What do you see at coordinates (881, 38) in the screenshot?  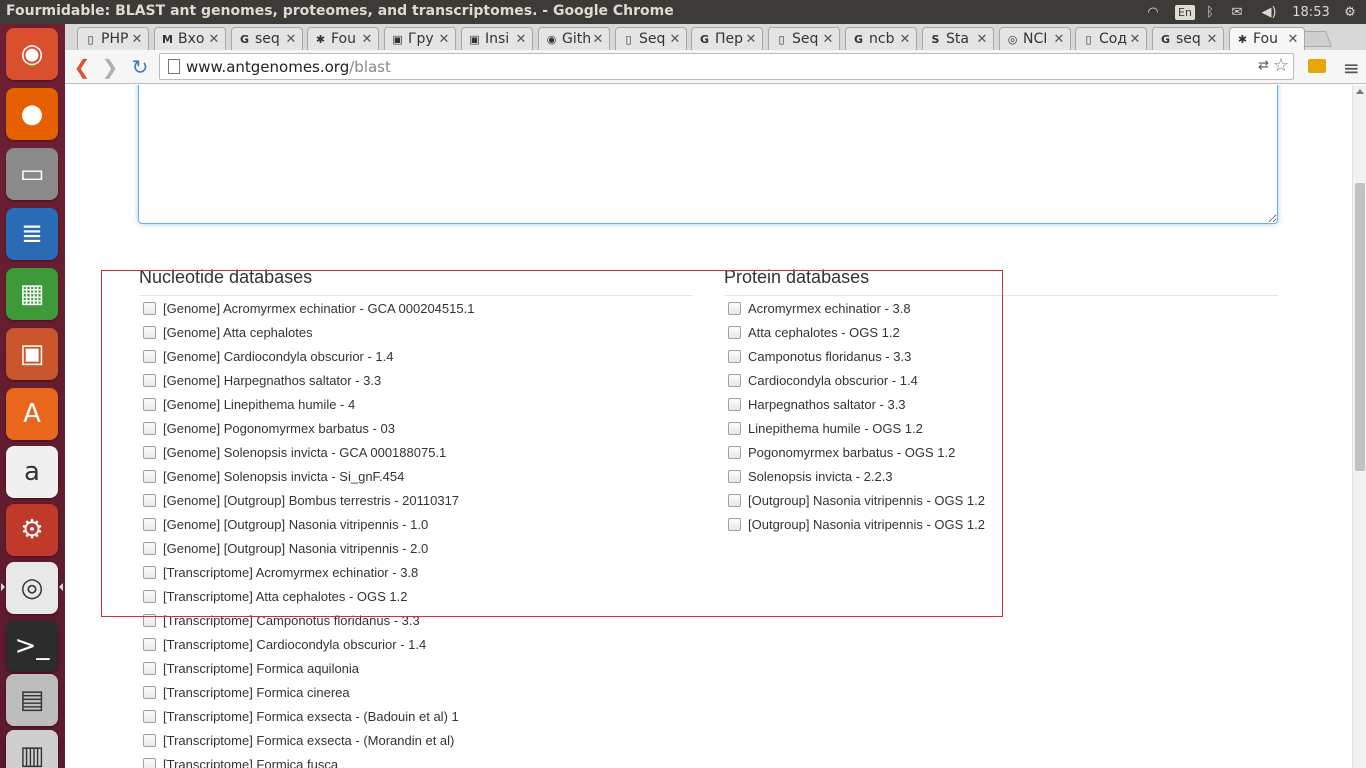 I see `browser-tab: Gncb ✕` at bounding box center [881, 38].